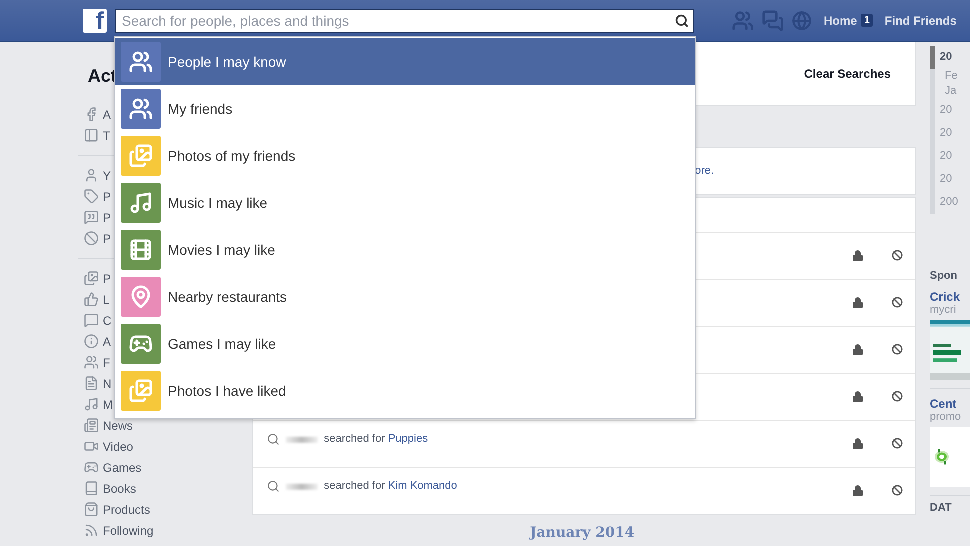 Image resolution: width=970 pixels, height=546 pixels. What do you see at coordinates (946, 417) in the screenshot?
I see `ad-source: promo` at bounding box center [946, 417].